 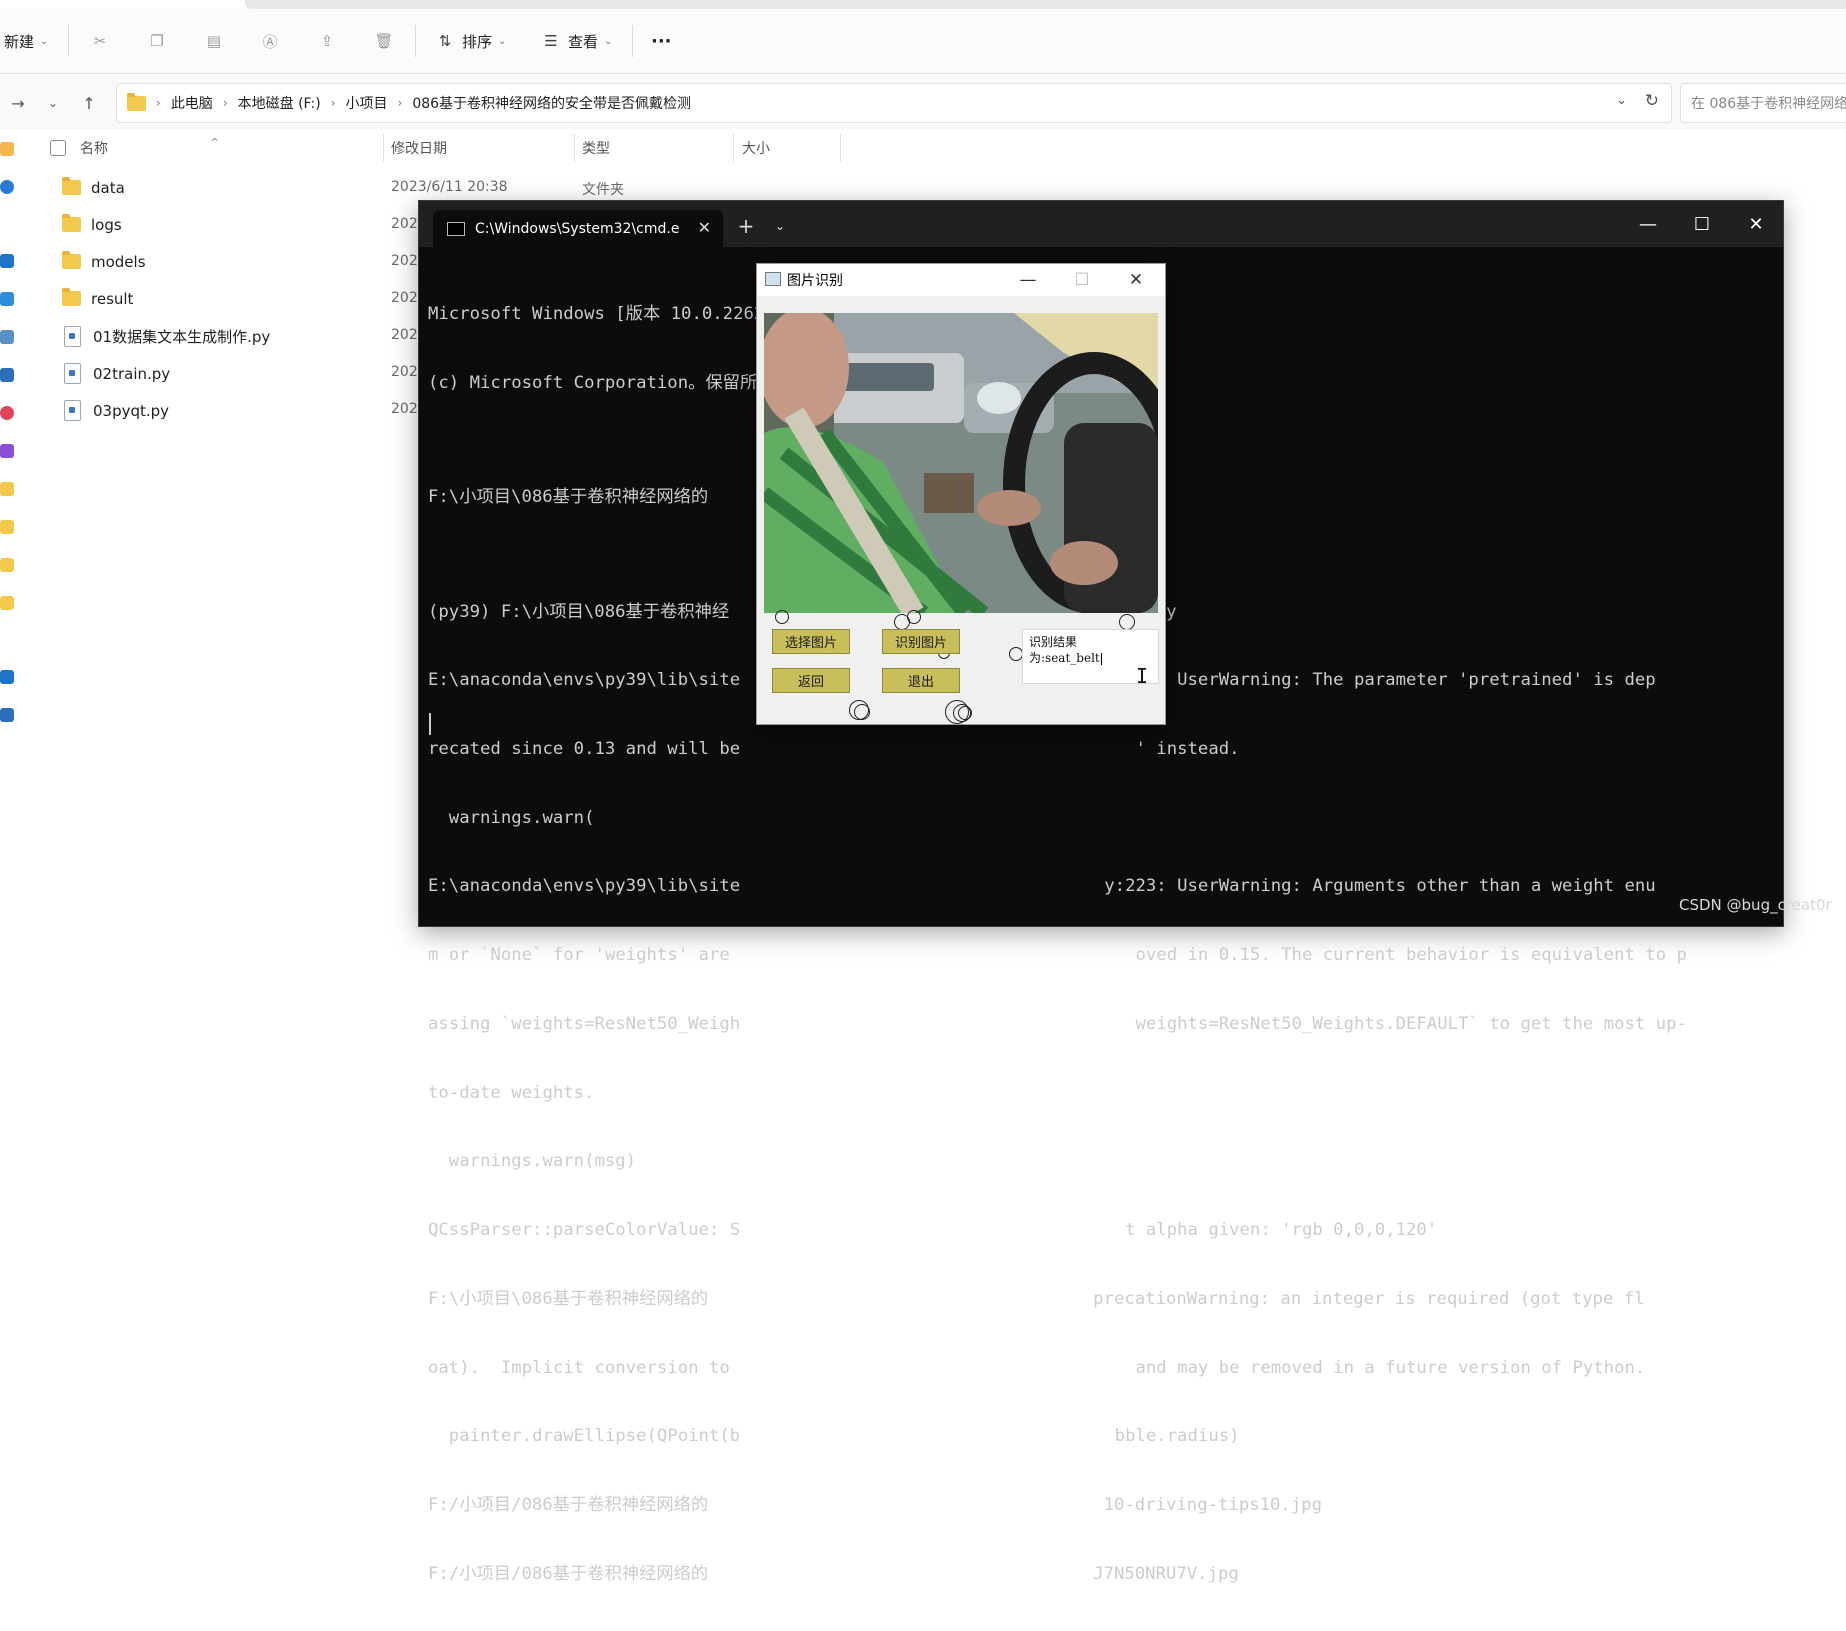 I want to click on more-icon: ···, so click(x=661, y=41).